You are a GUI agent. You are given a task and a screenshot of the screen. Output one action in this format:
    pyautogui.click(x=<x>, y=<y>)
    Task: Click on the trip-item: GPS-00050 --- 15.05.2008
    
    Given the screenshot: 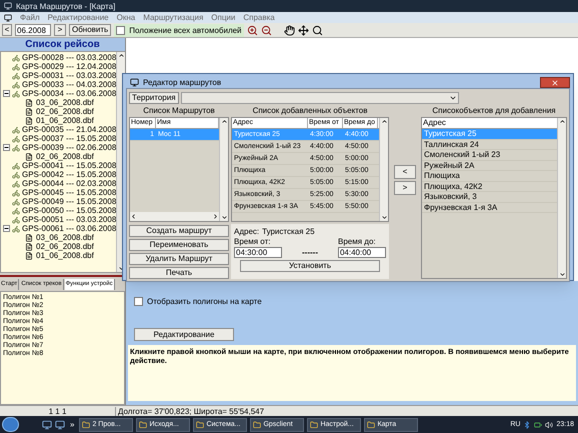 What is the action you would take?
    pyautogui.click(x=69, y=210)
    